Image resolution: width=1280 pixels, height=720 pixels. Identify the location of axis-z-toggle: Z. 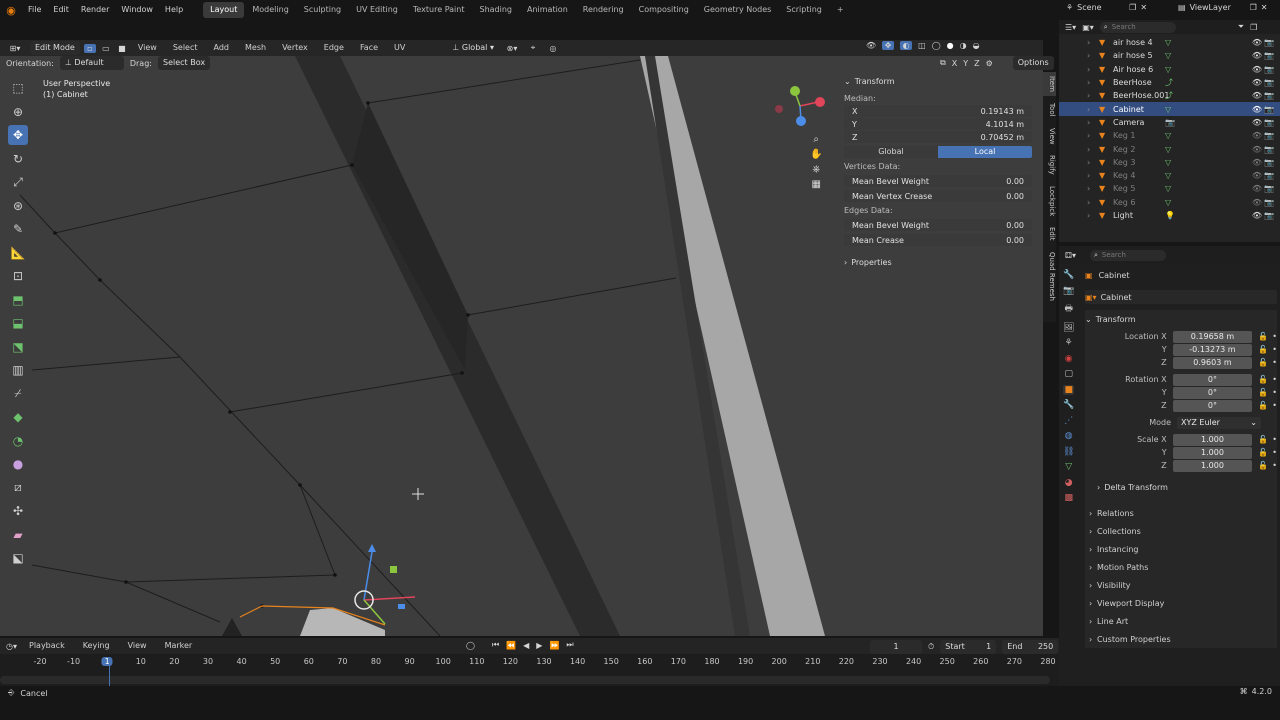
(976, 63).